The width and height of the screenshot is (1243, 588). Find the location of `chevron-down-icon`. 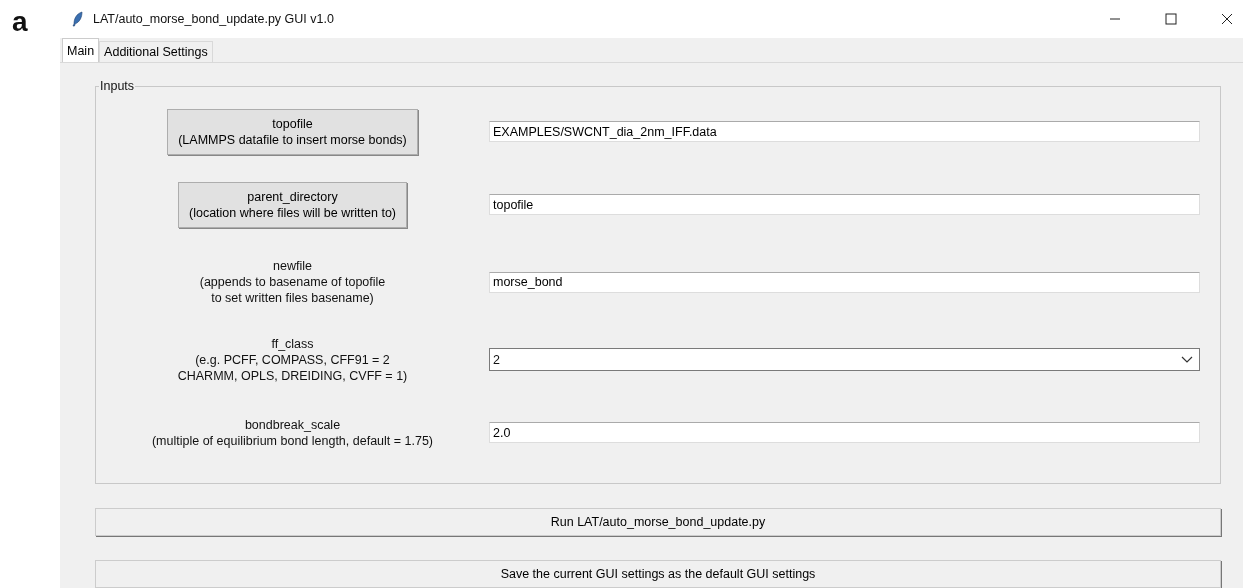

chevron-down-icon is located at coordinates (1187, 359).